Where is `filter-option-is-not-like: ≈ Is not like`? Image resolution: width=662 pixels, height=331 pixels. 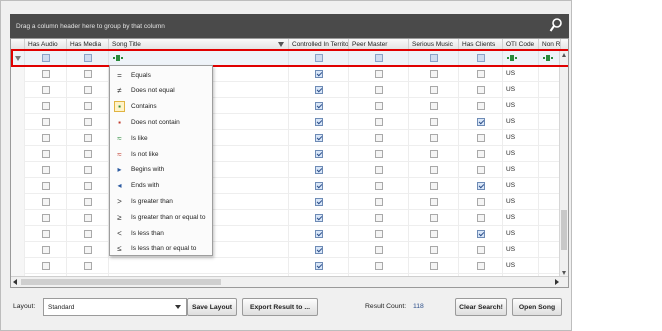 filter-option-is-not-like: ≈ Is not like is located at coordinates (161, 154).